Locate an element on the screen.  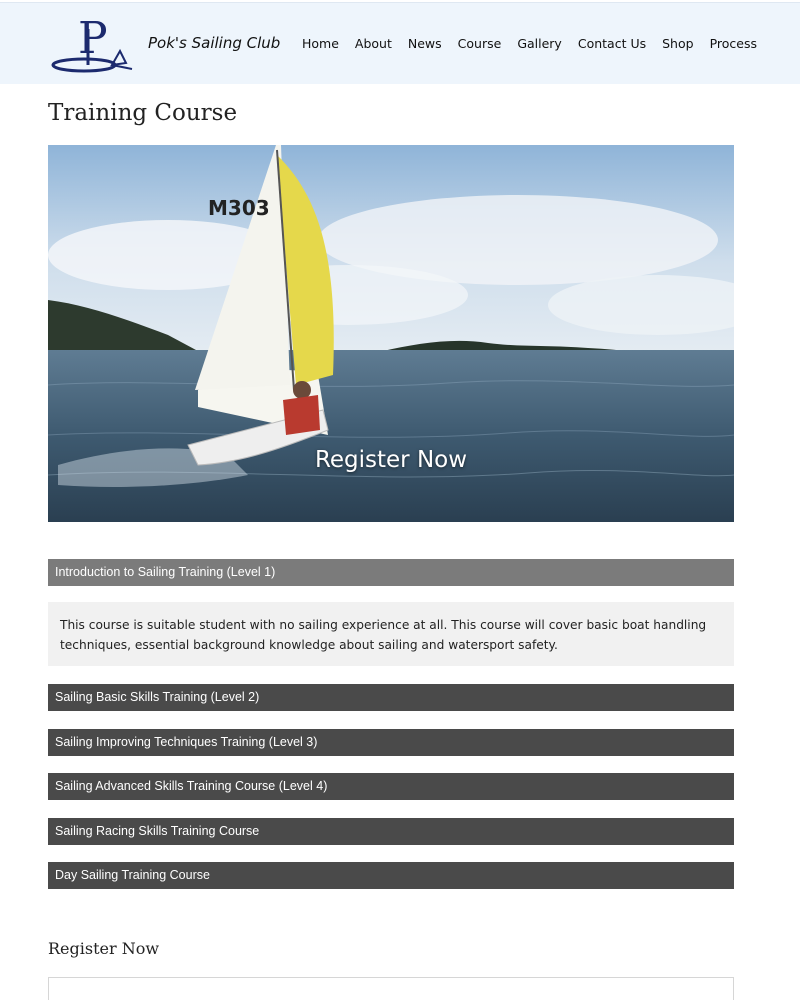
sailboat-logo-icon: P is located at coordinates (92, 43).